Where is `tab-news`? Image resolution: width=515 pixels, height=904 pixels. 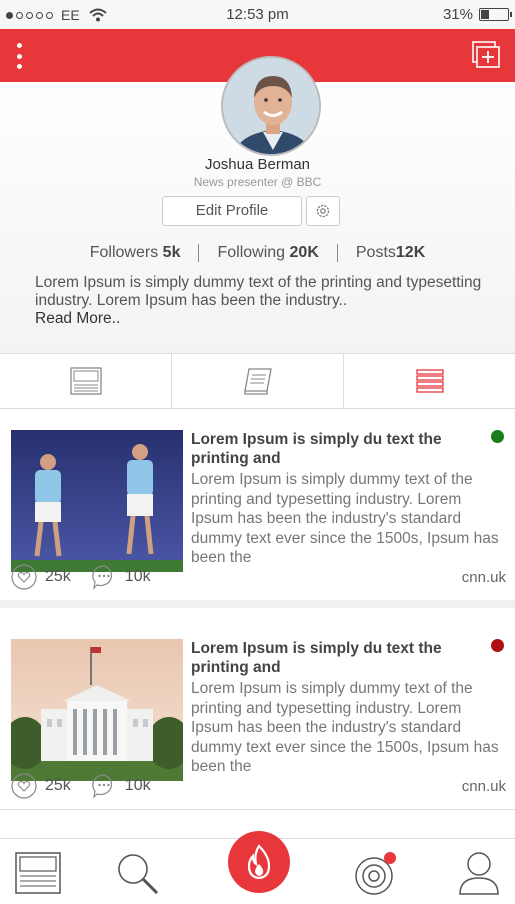 tab-news is located at coordinates (85, 381).